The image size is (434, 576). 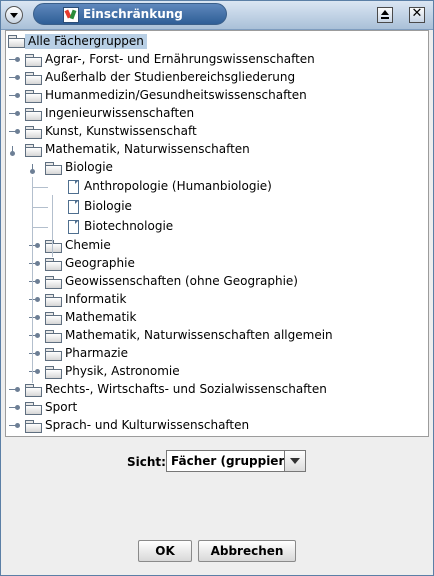 I want to click on tree-node: Chemie, so click(x=216, y=246).